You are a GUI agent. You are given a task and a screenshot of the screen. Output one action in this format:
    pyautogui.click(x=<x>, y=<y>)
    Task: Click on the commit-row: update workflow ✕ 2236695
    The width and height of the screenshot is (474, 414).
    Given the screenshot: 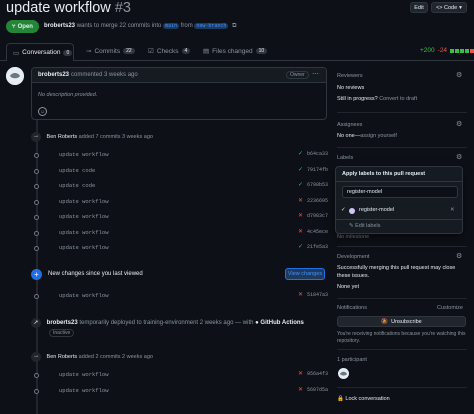 What is the action you would take?
    pyautogui.click(x=165, y=202)
    